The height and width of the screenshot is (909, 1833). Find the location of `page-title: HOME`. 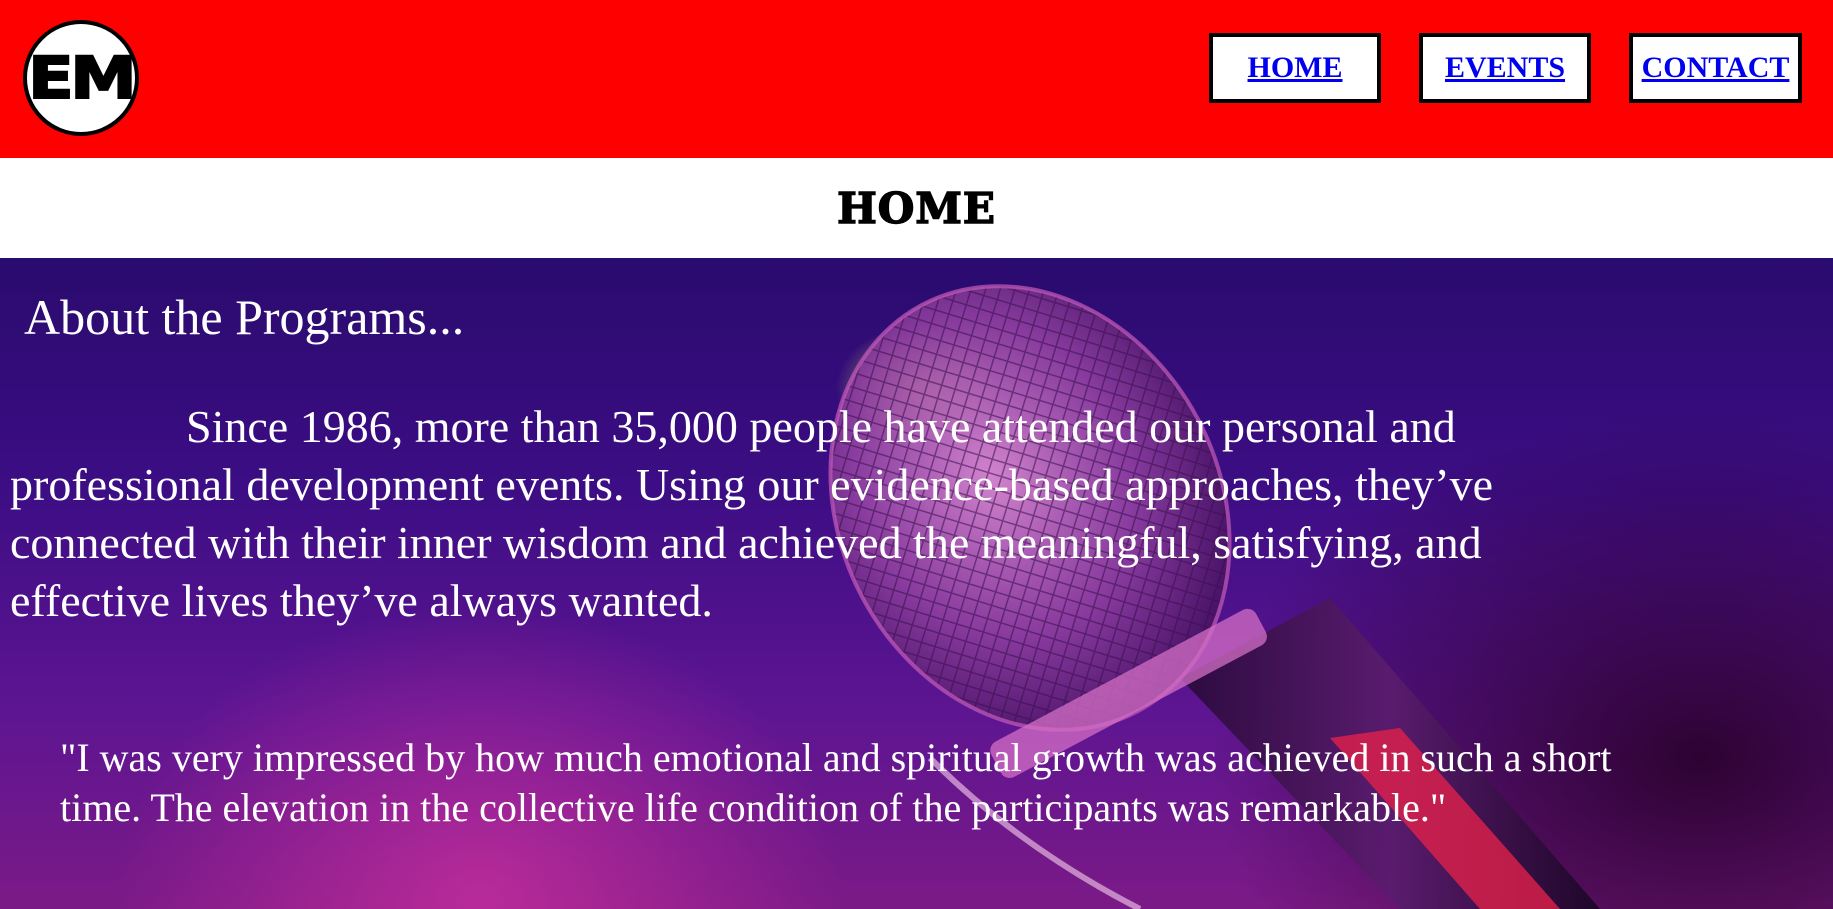

page-title: HOME is located at coordinates (916, 208).